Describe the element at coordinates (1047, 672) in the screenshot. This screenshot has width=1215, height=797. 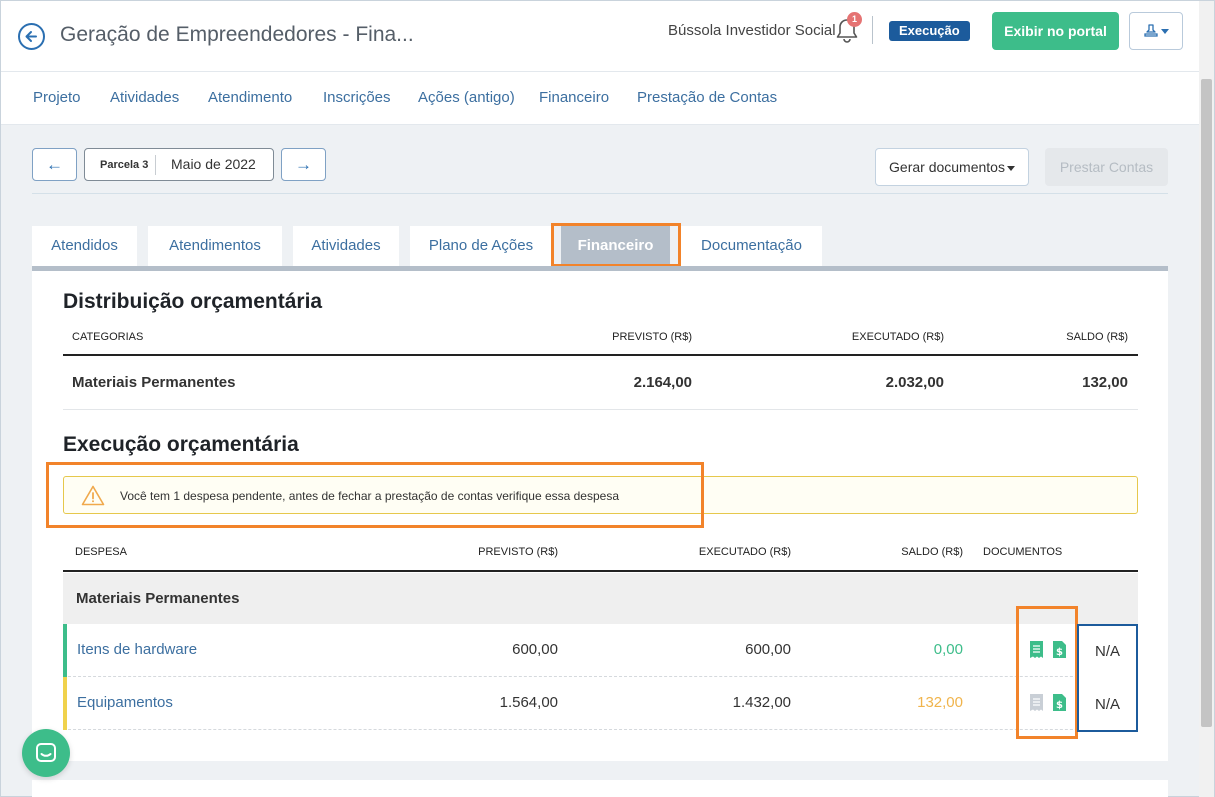
I see `documents-highlight-box` at that location.